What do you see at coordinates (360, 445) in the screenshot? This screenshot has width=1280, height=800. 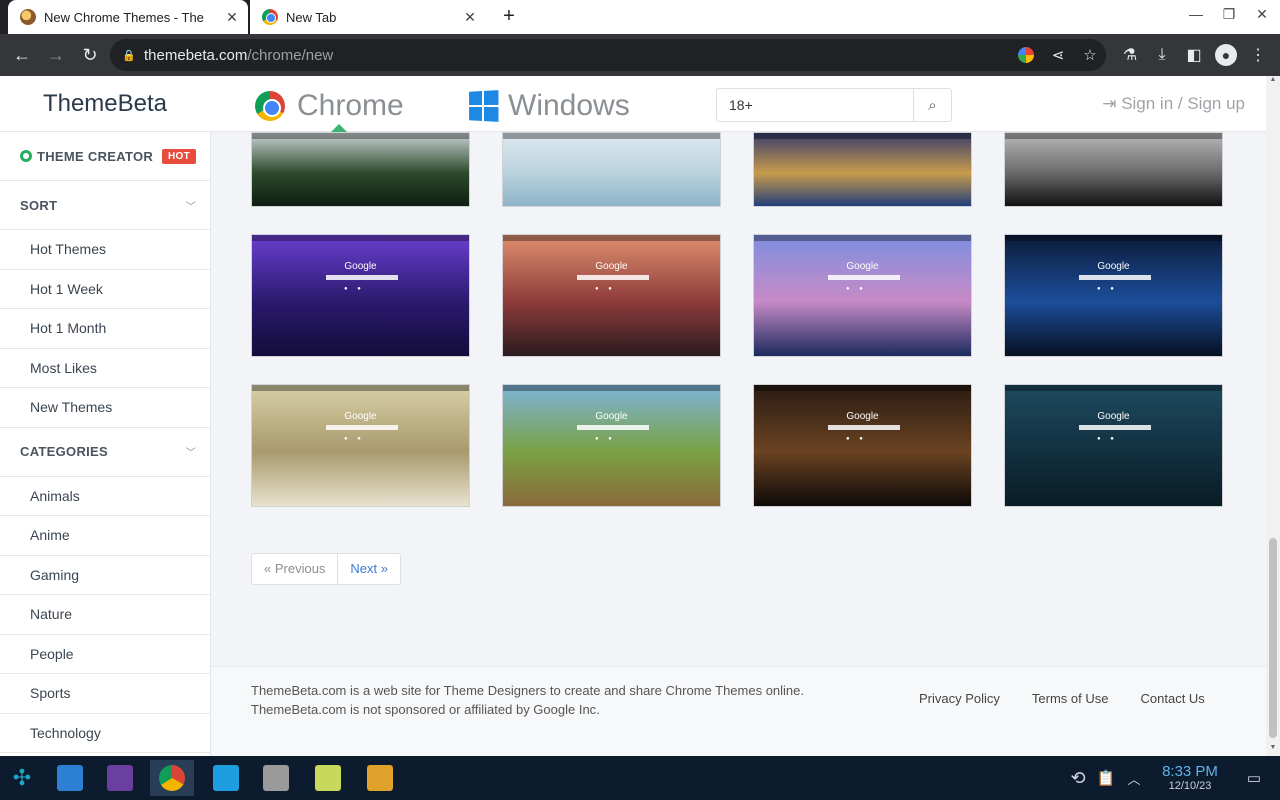 I see `theme-thumbnail-winter-street: Google ● ●` at bounding box center [360, 445].